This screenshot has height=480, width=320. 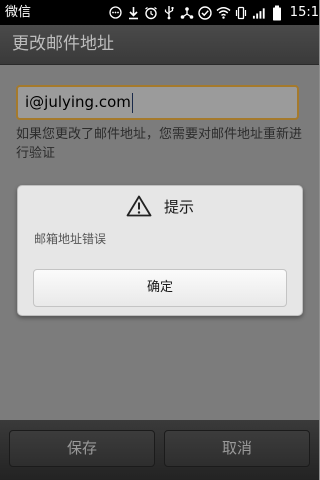 What do you see at coordinates (213, 12) in the screenshot?
I see `status-icons: 15:1` at bounding box center [213, 12].